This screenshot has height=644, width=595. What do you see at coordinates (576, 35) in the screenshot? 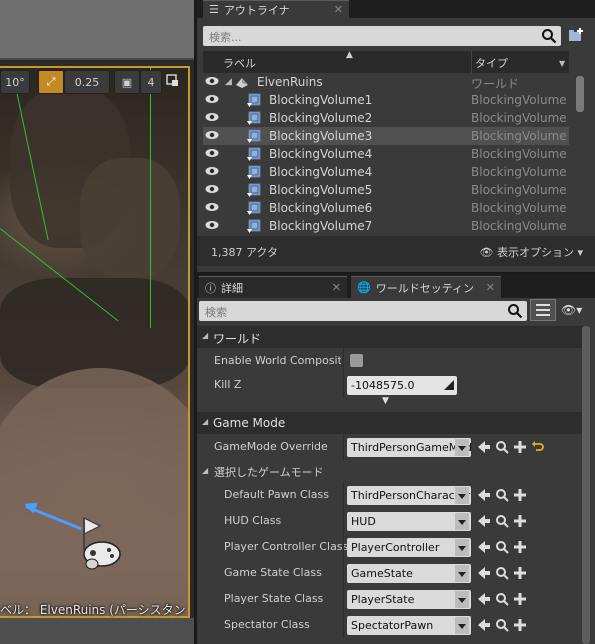
I see `add-folder-icon` at bounding box center [576, 35].